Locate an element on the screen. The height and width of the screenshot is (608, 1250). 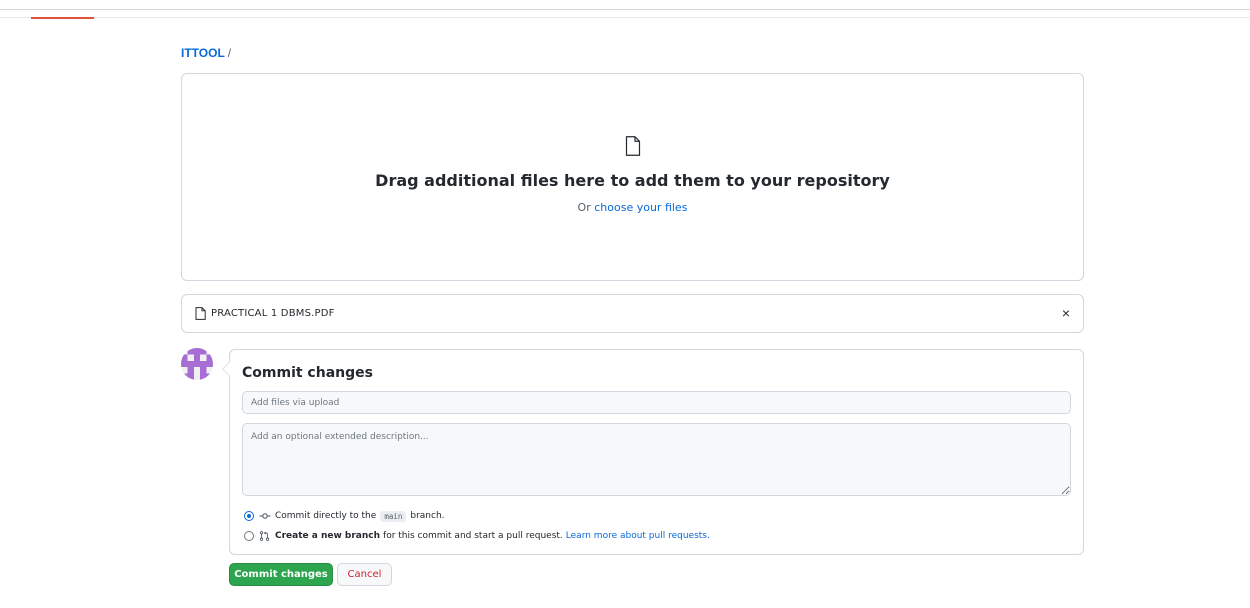
active-tab-indicator is located at coordinates (62, 18).